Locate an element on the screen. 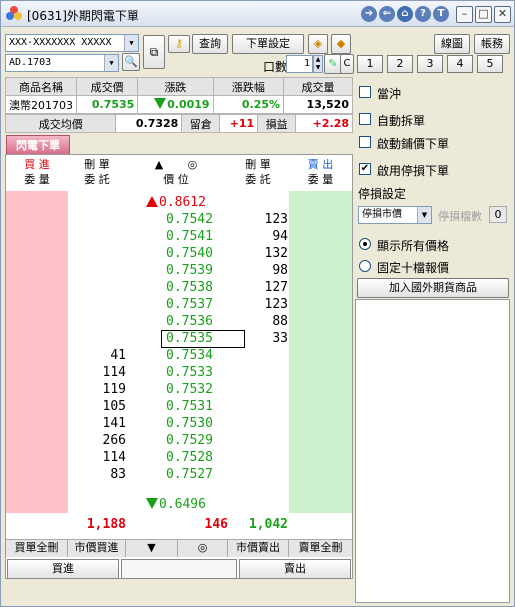 Image resolution: width=515 pixels, height=607 pixels. center-bottom-button: ◎ is located at coordinates (203, 548).